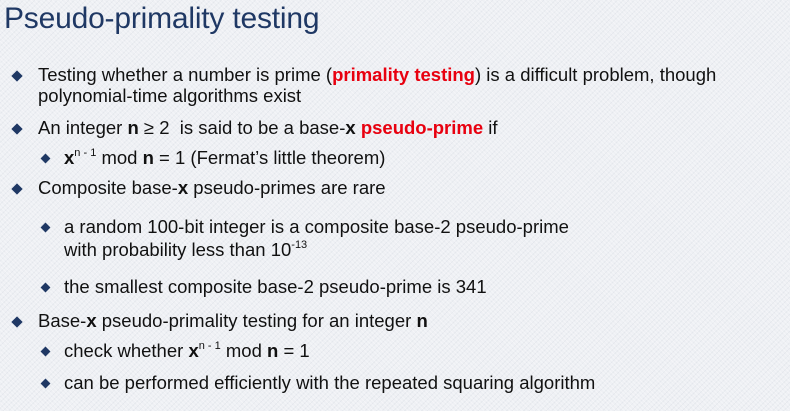 Image resolution: width=790 pixels, height=411 pixels. Describe the element at coordinates (170, 95) in the screenshot. I see `bullet-1-line-2: polynomial-time algorithms exist` at that location.